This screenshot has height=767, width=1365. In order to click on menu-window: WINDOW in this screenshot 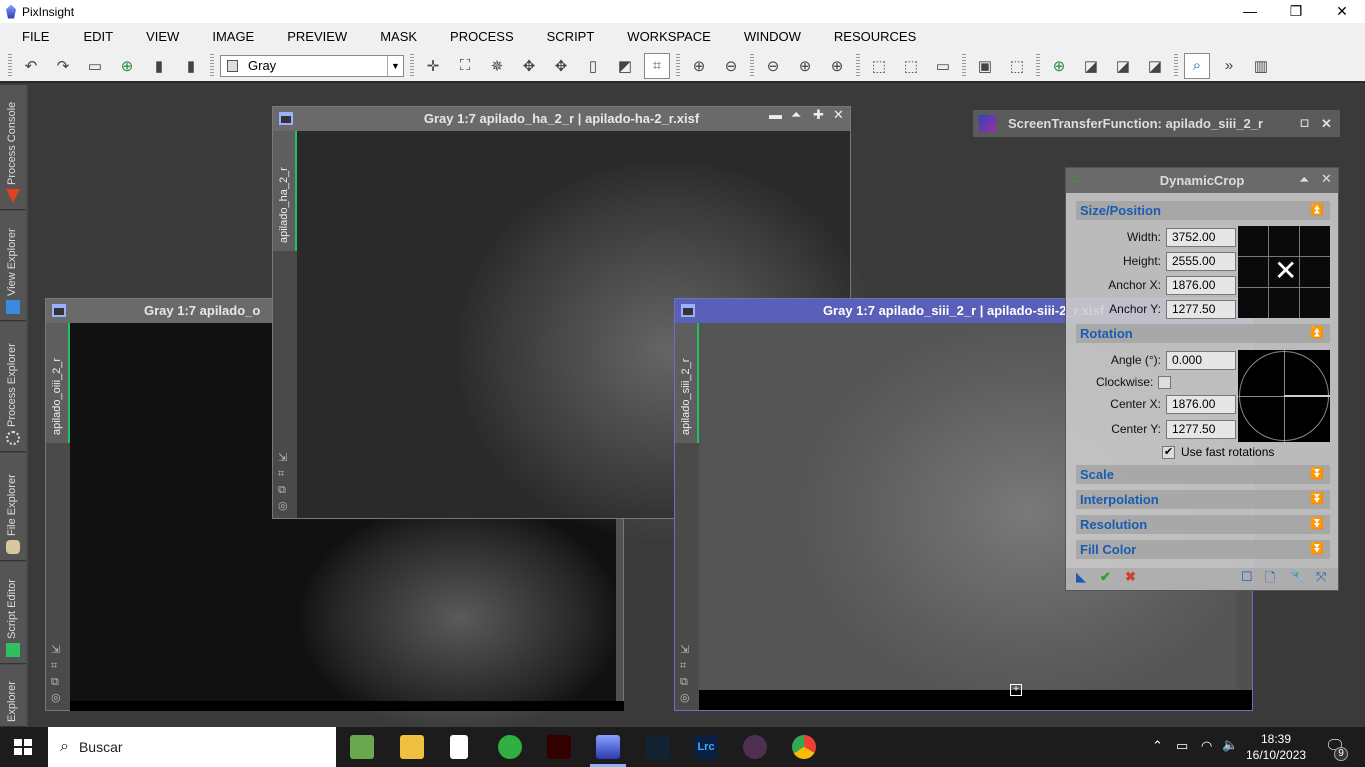, I will do `click(789, 36)`.